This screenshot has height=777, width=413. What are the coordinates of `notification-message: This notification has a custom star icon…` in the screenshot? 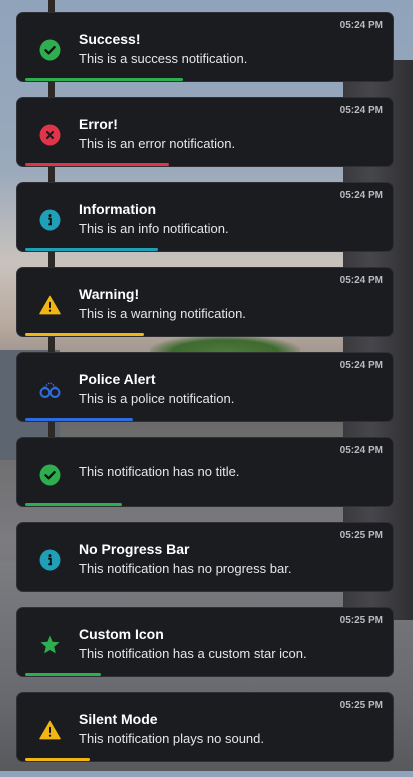 It's located at (193, 653).